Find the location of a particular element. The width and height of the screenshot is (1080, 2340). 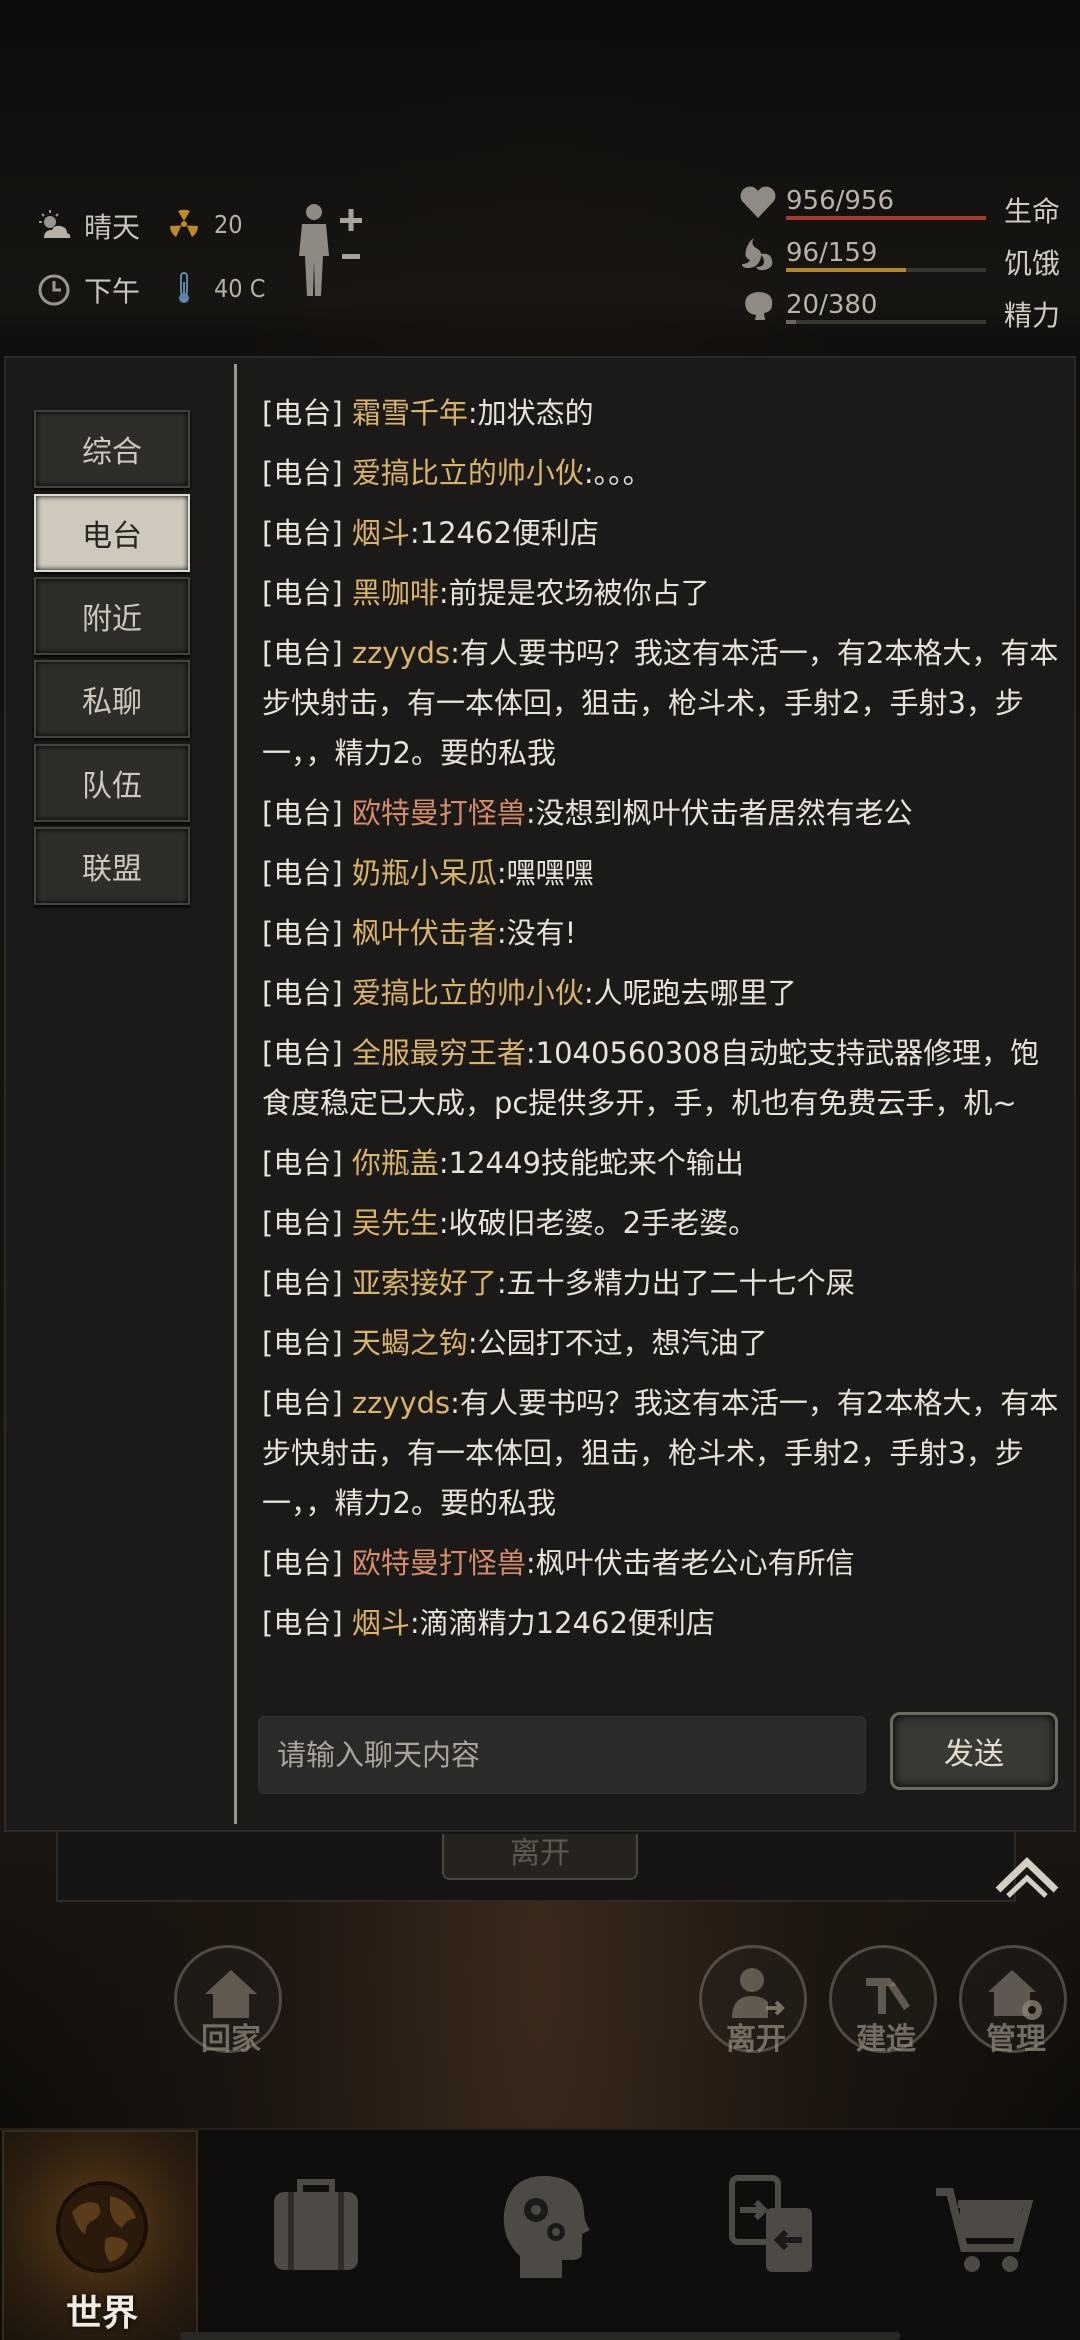

radiation-value: 20 is located at coordinates (228, 224).